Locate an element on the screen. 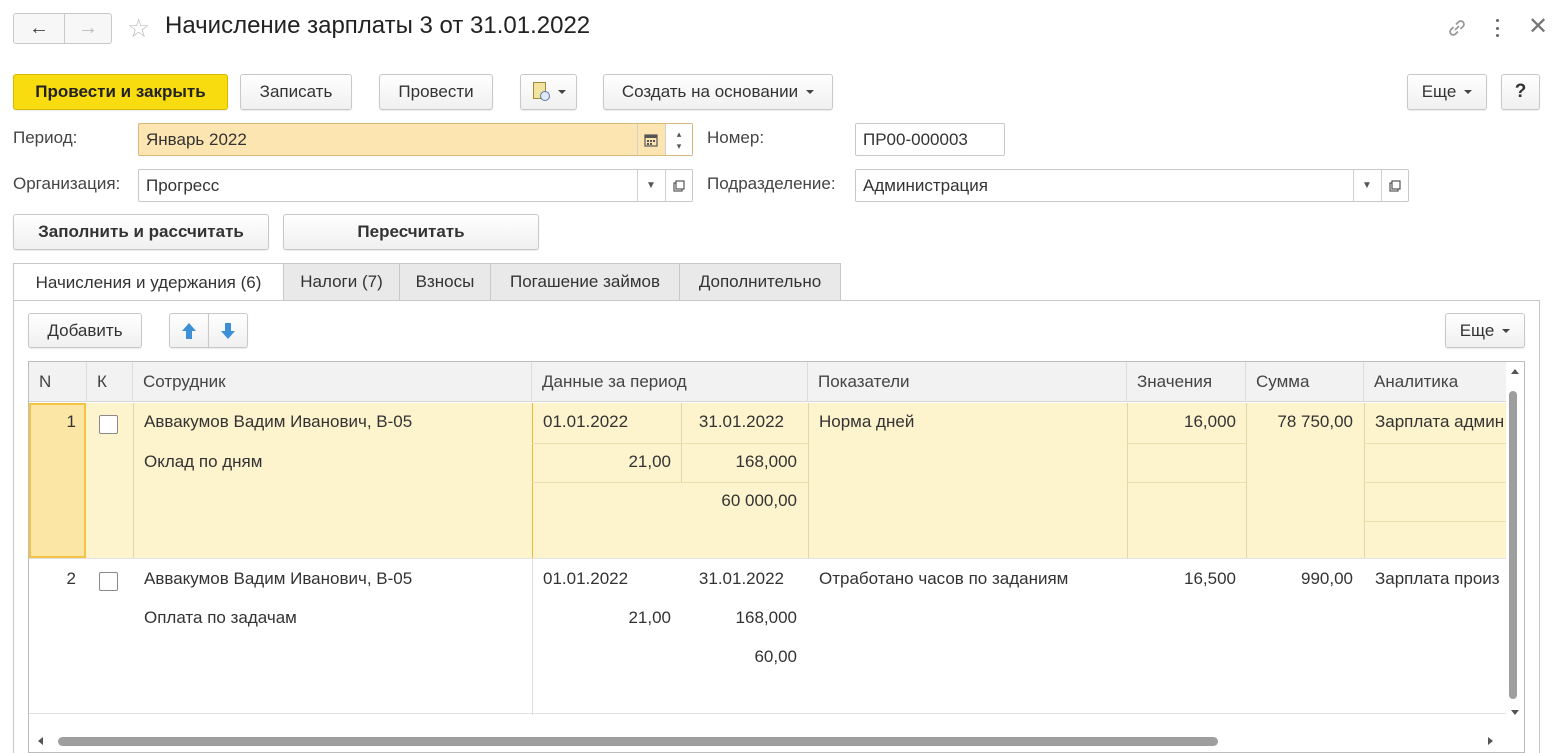  back-arrow-icon: ← is located at coordinates (39, 28).